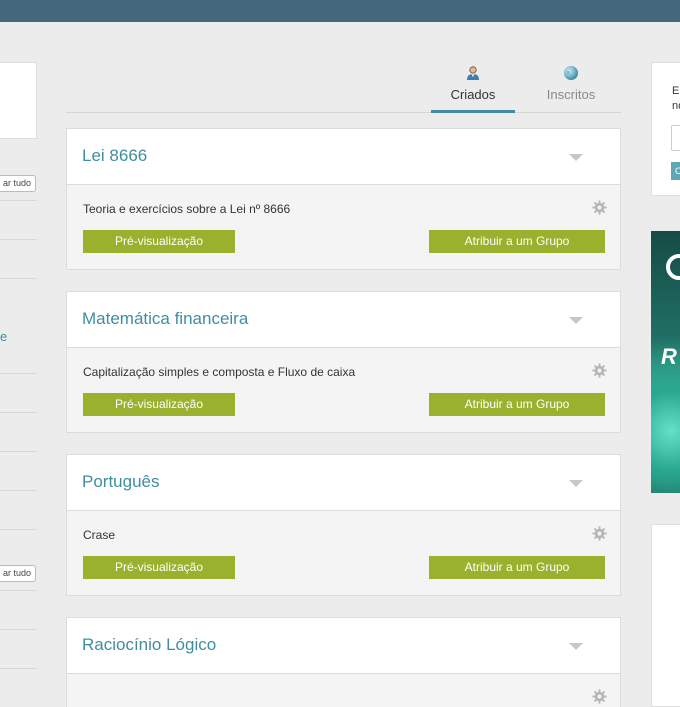 The width and height of the screenshot is (680, 707). I want to click on course-description: Crase, so click(99, 535).